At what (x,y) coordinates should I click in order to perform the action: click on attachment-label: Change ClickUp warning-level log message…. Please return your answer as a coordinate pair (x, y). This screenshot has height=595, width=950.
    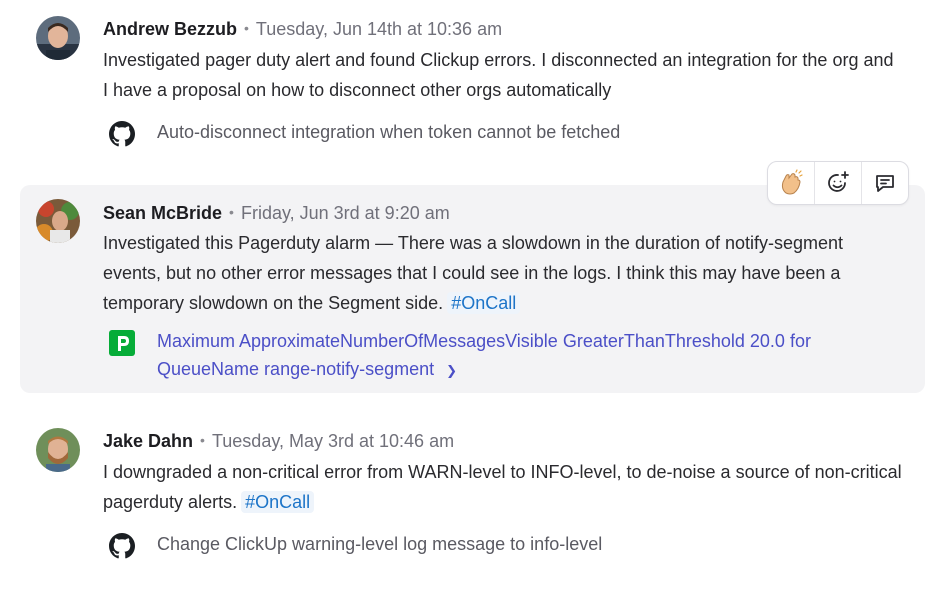
    Looking at the image, I should click on (380, 544).